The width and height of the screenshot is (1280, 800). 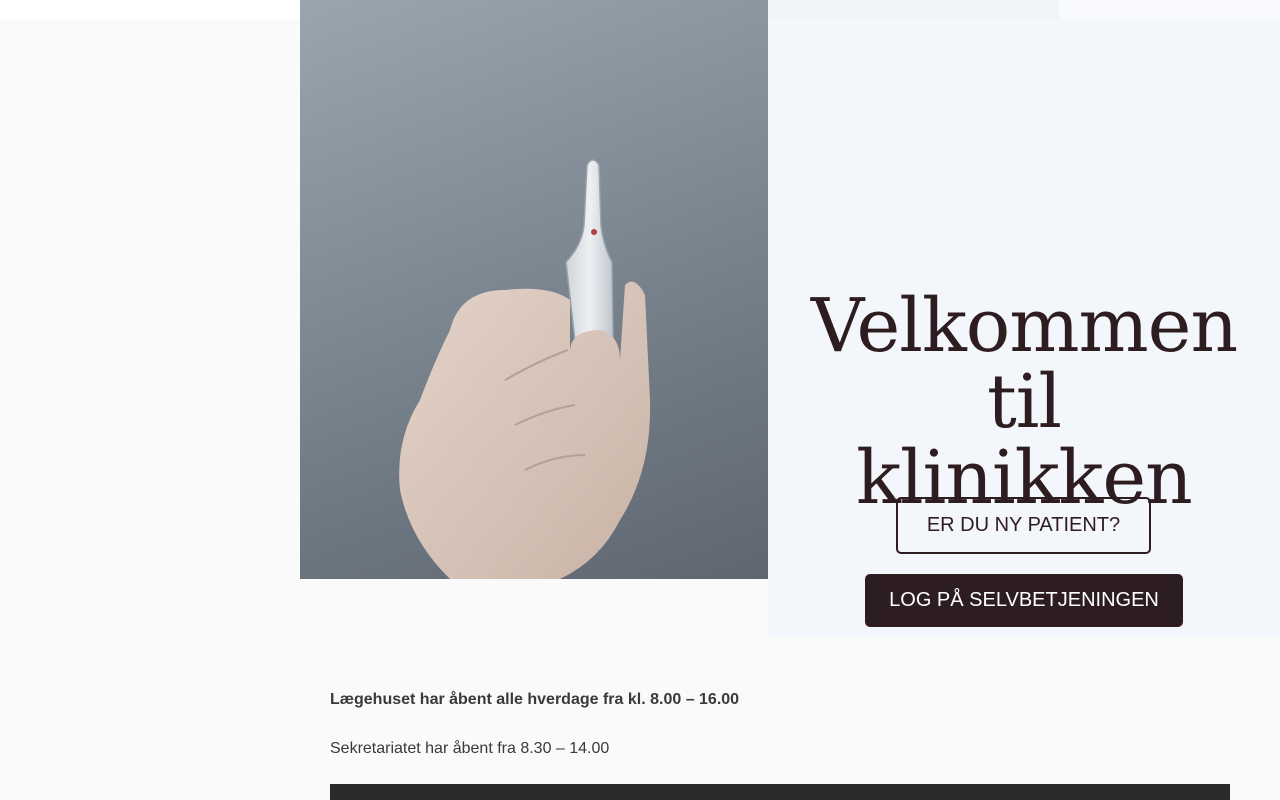 I want to click on new-patient-button-label: ER DU NY PATIENT?, so click(x=1023, y=525).